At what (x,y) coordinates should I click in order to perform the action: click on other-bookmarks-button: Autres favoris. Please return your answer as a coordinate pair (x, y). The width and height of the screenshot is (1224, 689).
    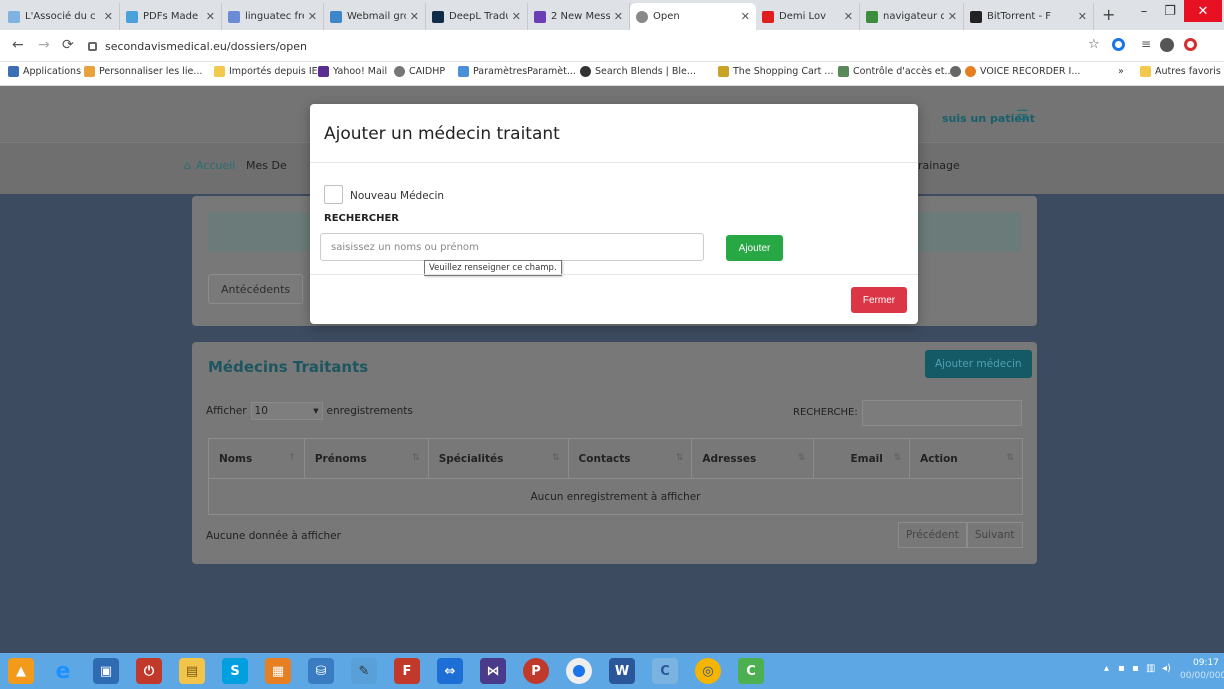
    Looking at the image, I should click on (1180, 71).